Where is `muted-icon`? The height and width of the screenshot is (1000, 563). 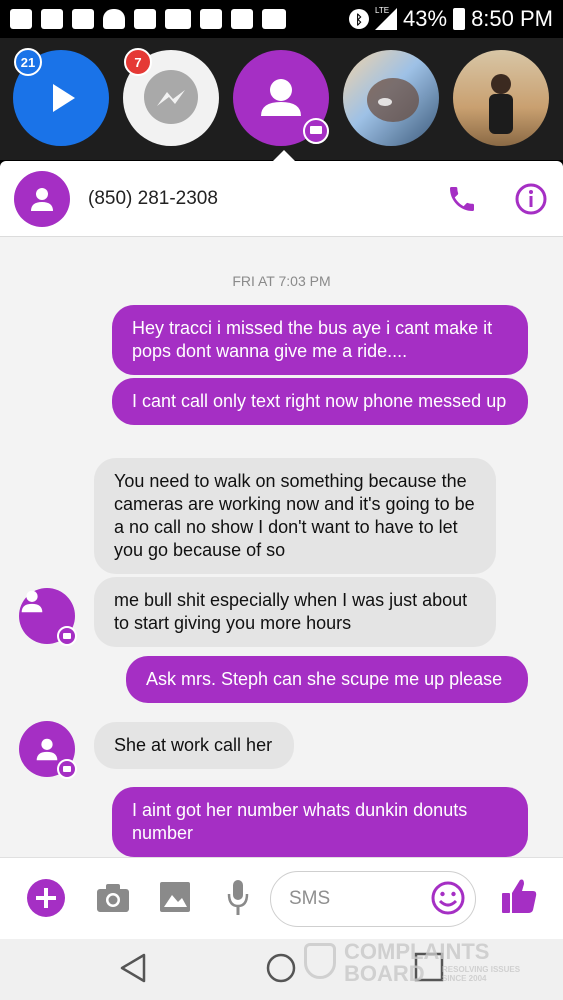 muted-icon is located at coordinates (274, 19).